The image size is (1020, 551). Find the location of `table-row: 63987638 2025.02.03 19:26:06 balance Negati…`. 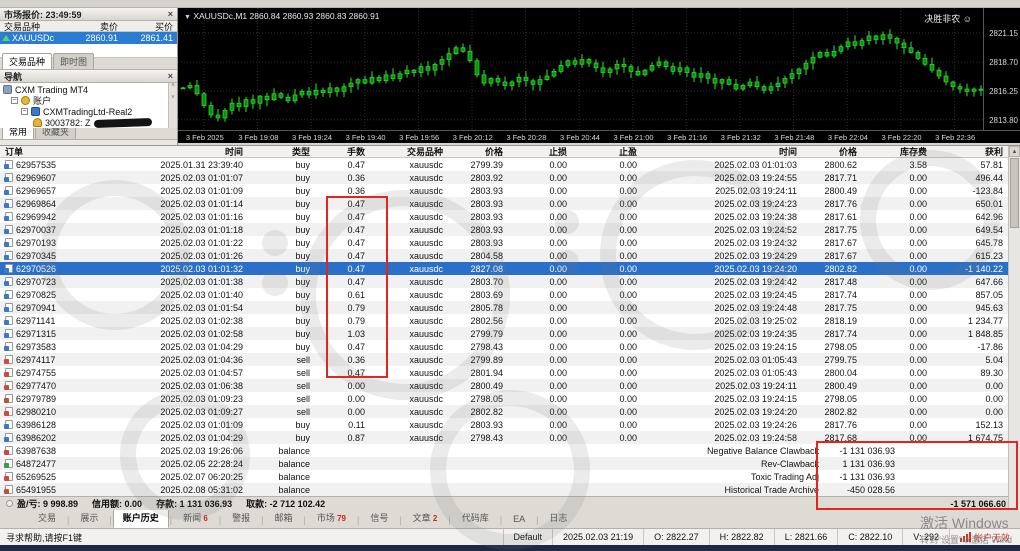

table-row: 63987638 2025.02.03 19:26:06 balance Negati… is located at coordinates (510, 450).